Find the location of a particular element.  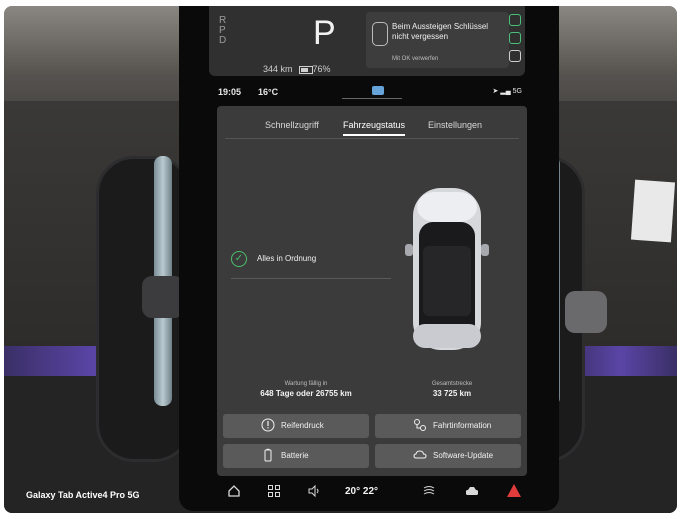

mount-clip-right is located at coordinates (586, 312).